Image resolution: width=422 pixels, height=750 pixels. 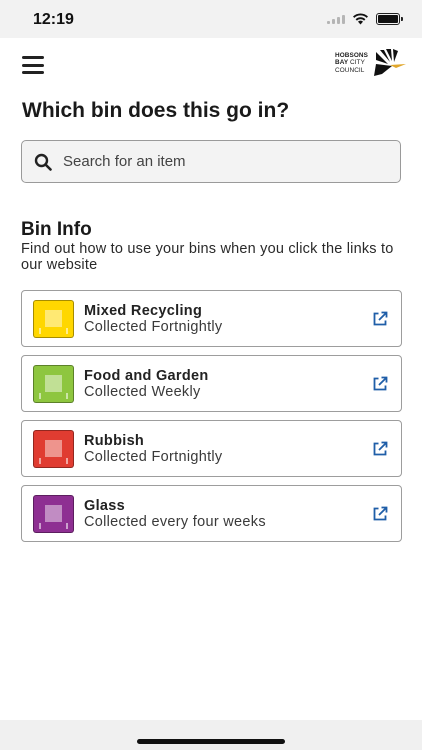 I want to click on home-indicator, so click(x=211, y=741).